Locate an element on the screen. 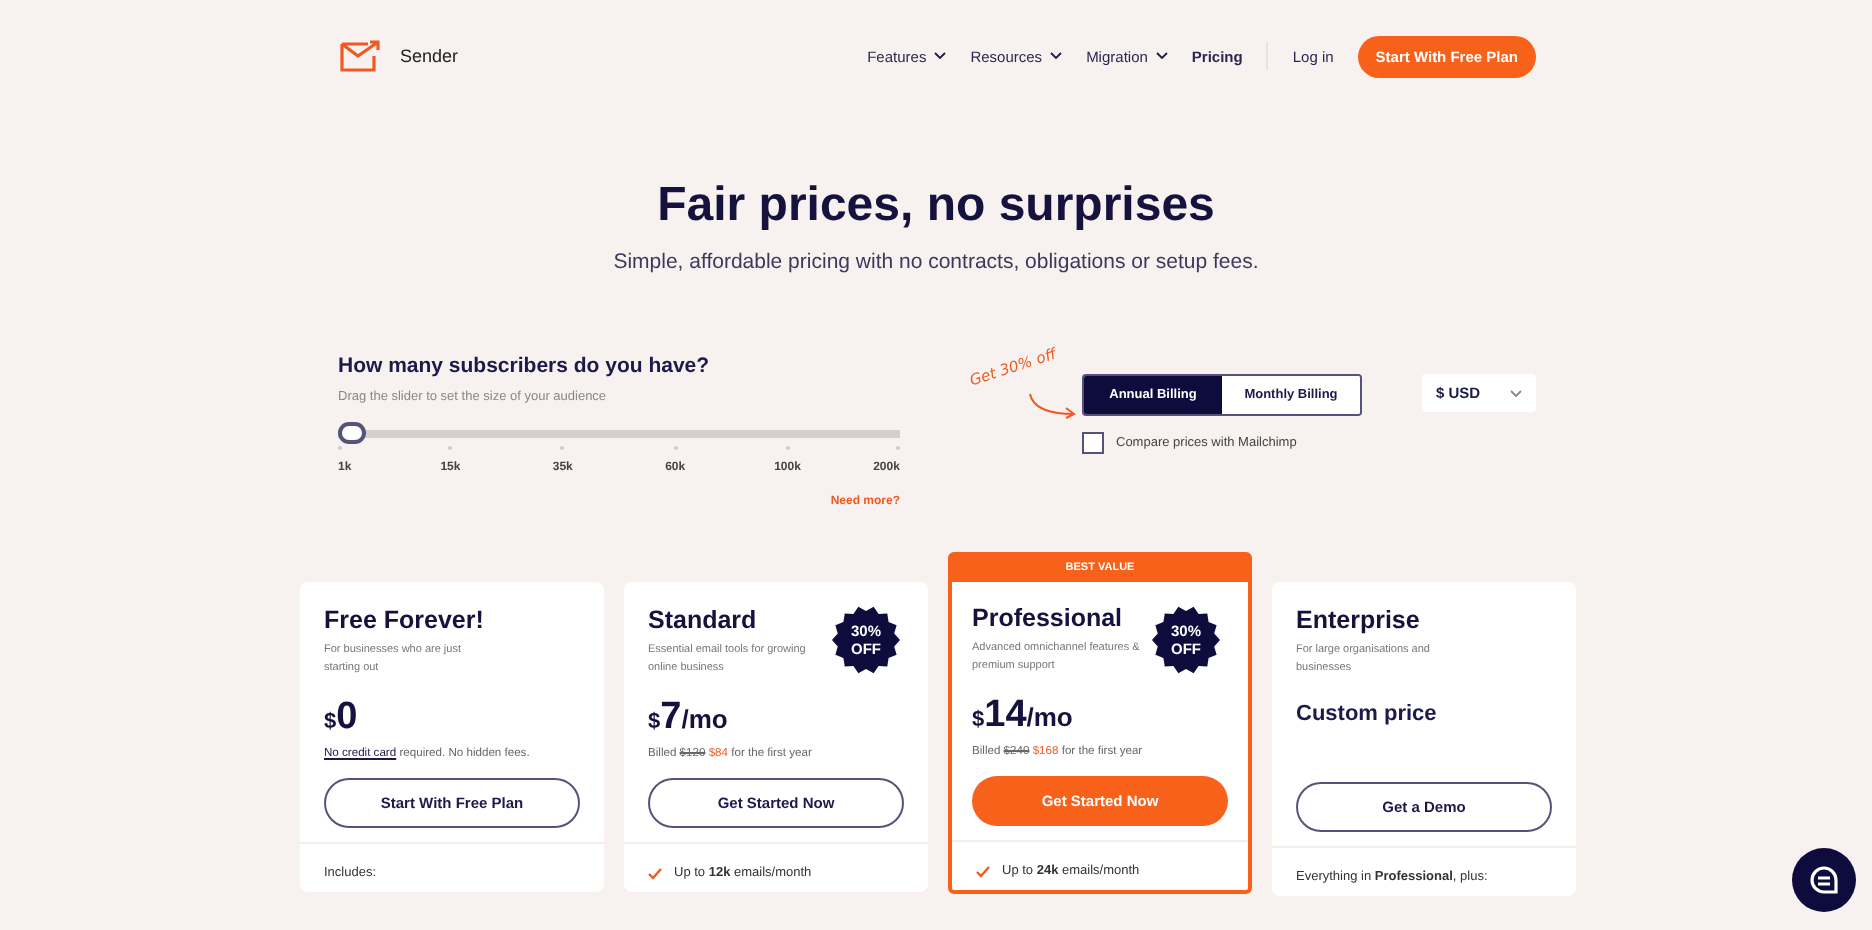 This screenshot has width=1872, height=930. curved-arrow-icon is located at coordinates (1052, 406).